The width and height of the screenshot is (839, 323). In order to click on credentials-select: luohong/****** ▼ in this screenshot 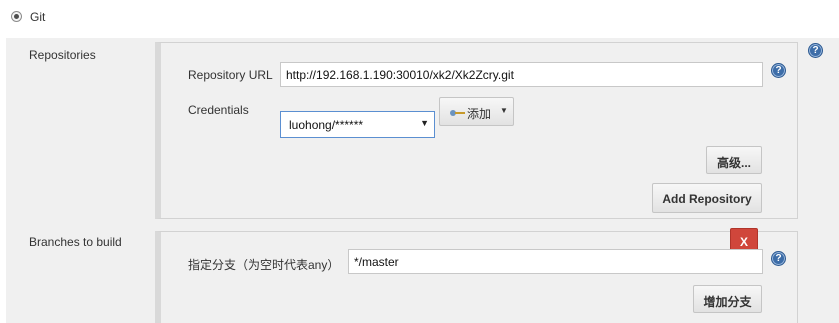, I will do `click(357, 124)`.